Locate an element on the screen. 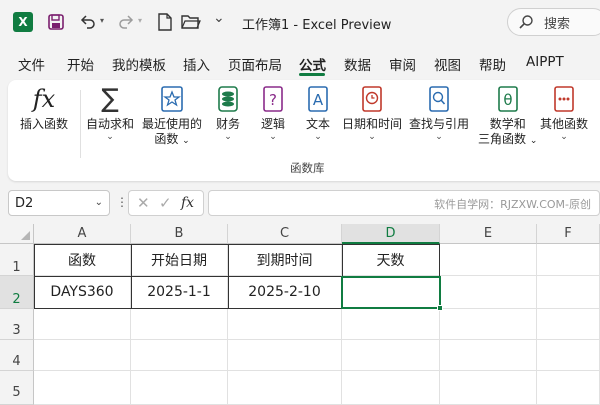  enter-check-icon: ✓ is located at coordinates (165, 203).